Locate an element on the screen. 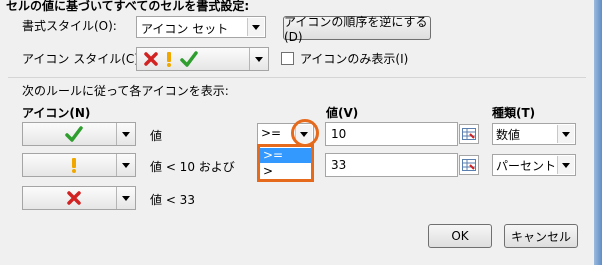 This screenshot has height=265, width=602. ok-button: OK is located at coordinates (460, 236).